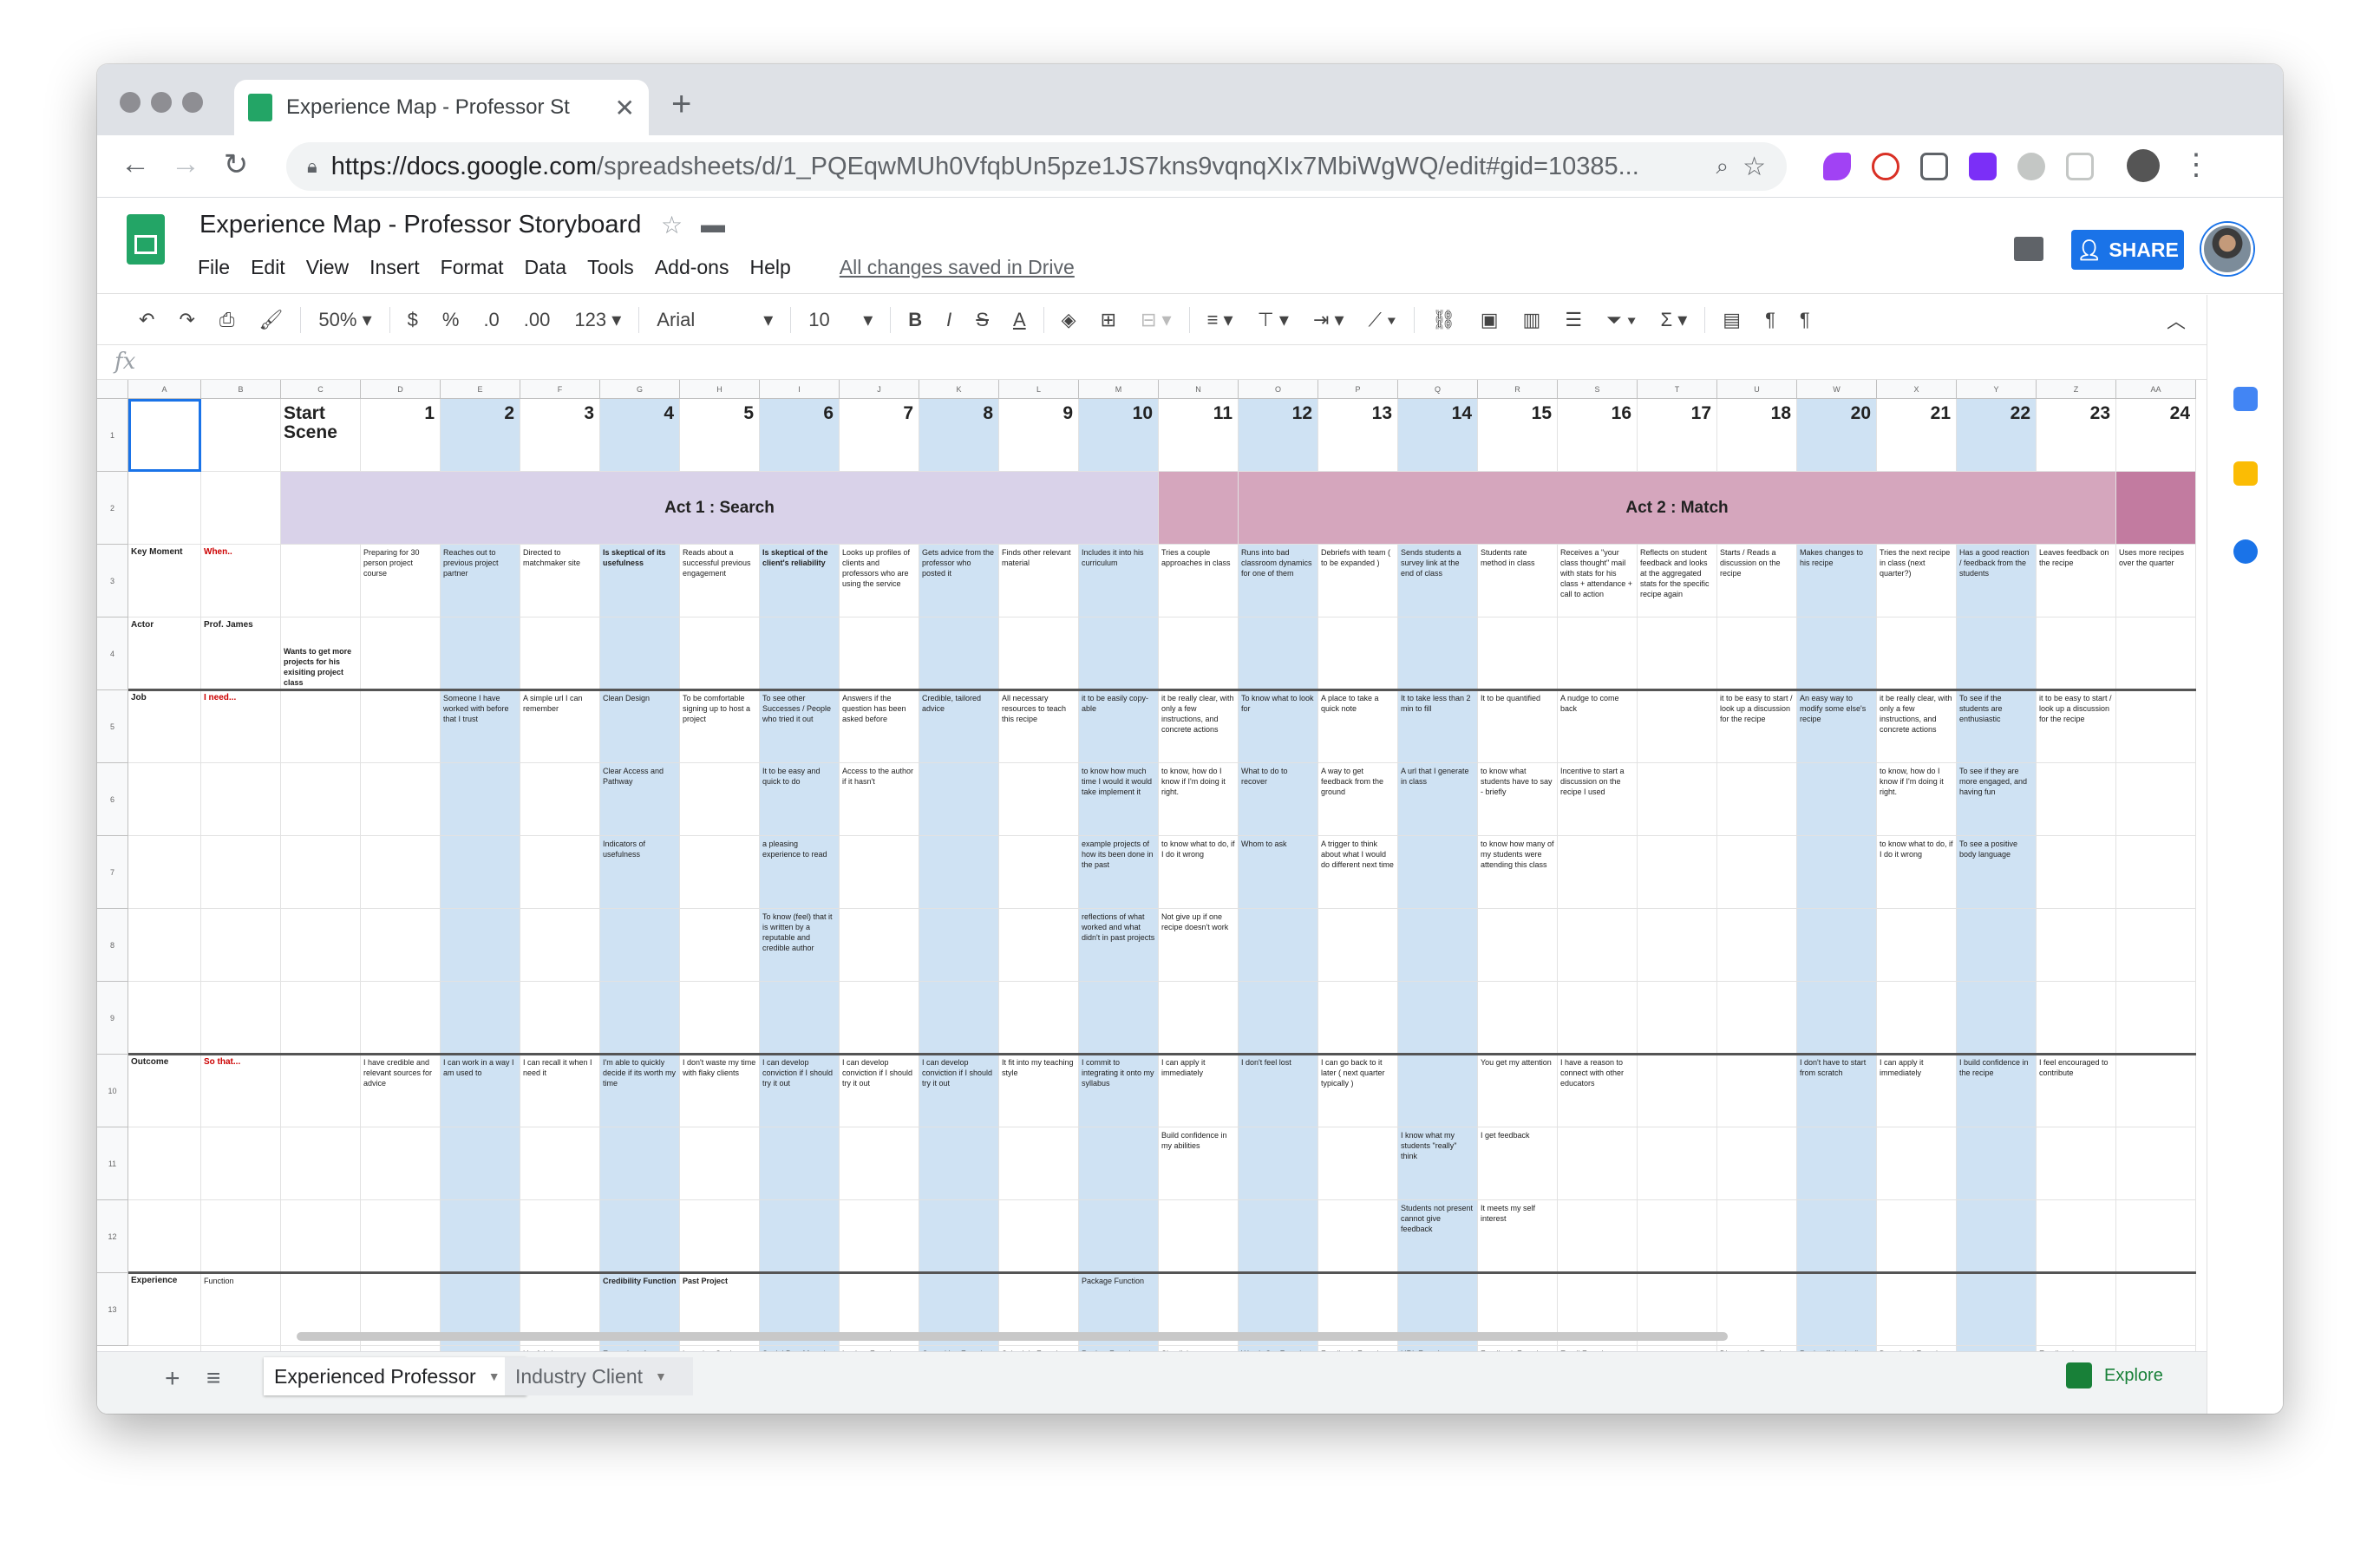  Describe the element at coordinates (1518, 1091) in the screenshot. I see `outcomes-r10-cell: You get my attention` at that location.